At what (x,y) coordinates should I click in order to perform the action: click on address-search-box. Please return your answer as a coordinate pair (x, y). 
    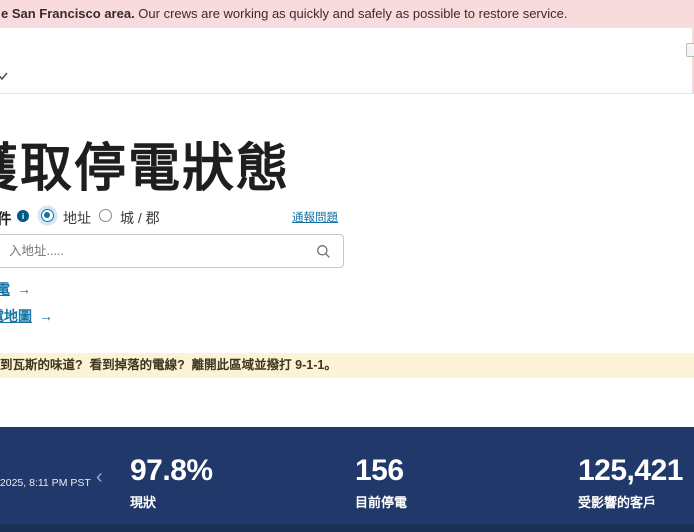
    Looking at the image, I should click on (172, 251).